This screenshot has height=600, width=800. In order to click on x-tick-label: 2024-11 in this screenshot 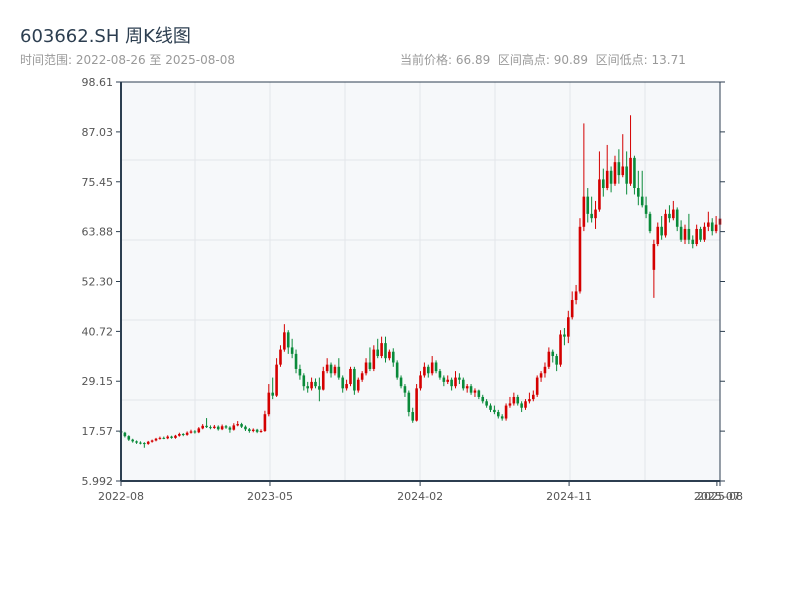, I will do `click(569, 496)`.